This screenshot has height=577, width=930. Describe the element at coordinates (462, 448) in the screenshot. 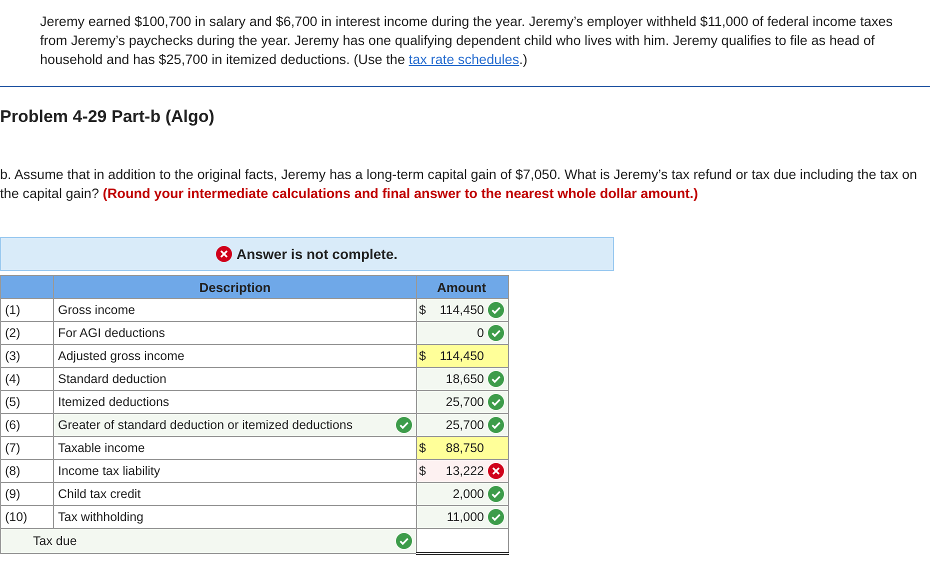

I see `amount-field: $ 88,750` at that location.